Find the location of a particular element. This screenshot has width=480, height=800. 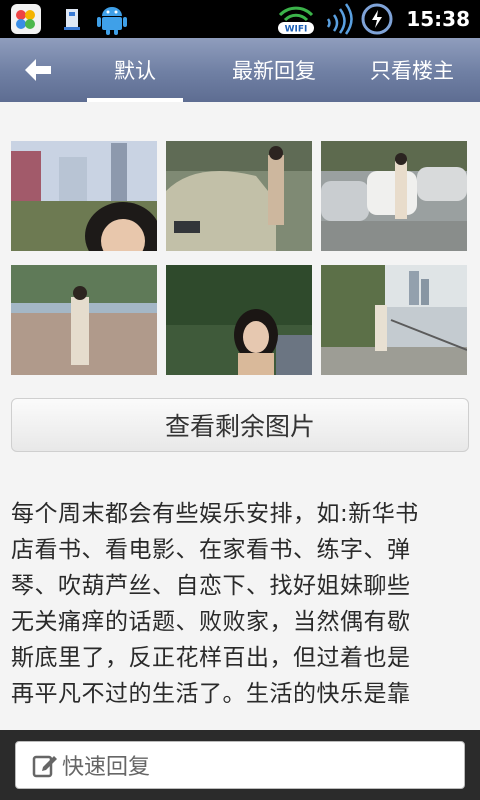

usb-icon is located at coordinates (72, 19).